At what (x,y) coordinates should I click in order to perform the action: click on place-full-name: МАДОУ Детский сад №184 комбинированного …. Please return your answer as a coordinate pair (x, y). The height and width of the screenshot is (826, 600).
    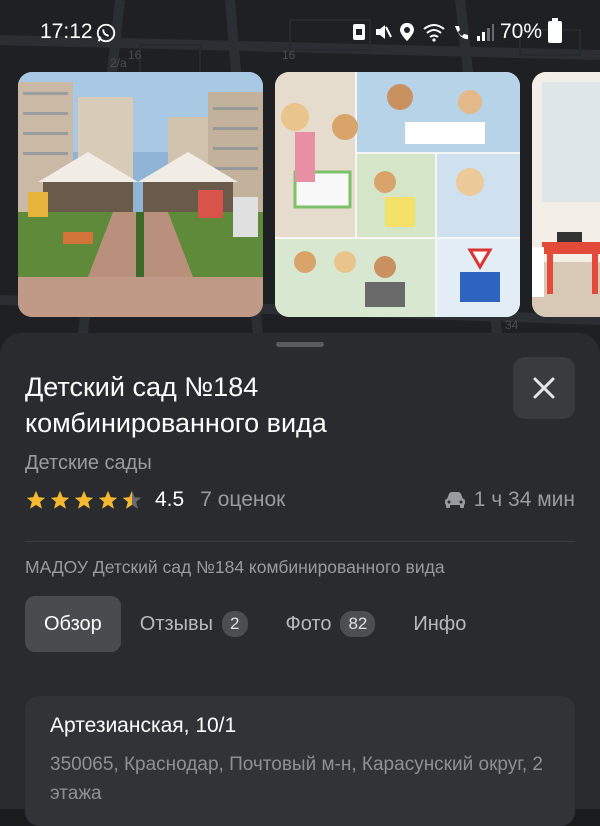
    Looking at the image, I should click on (235, 567).